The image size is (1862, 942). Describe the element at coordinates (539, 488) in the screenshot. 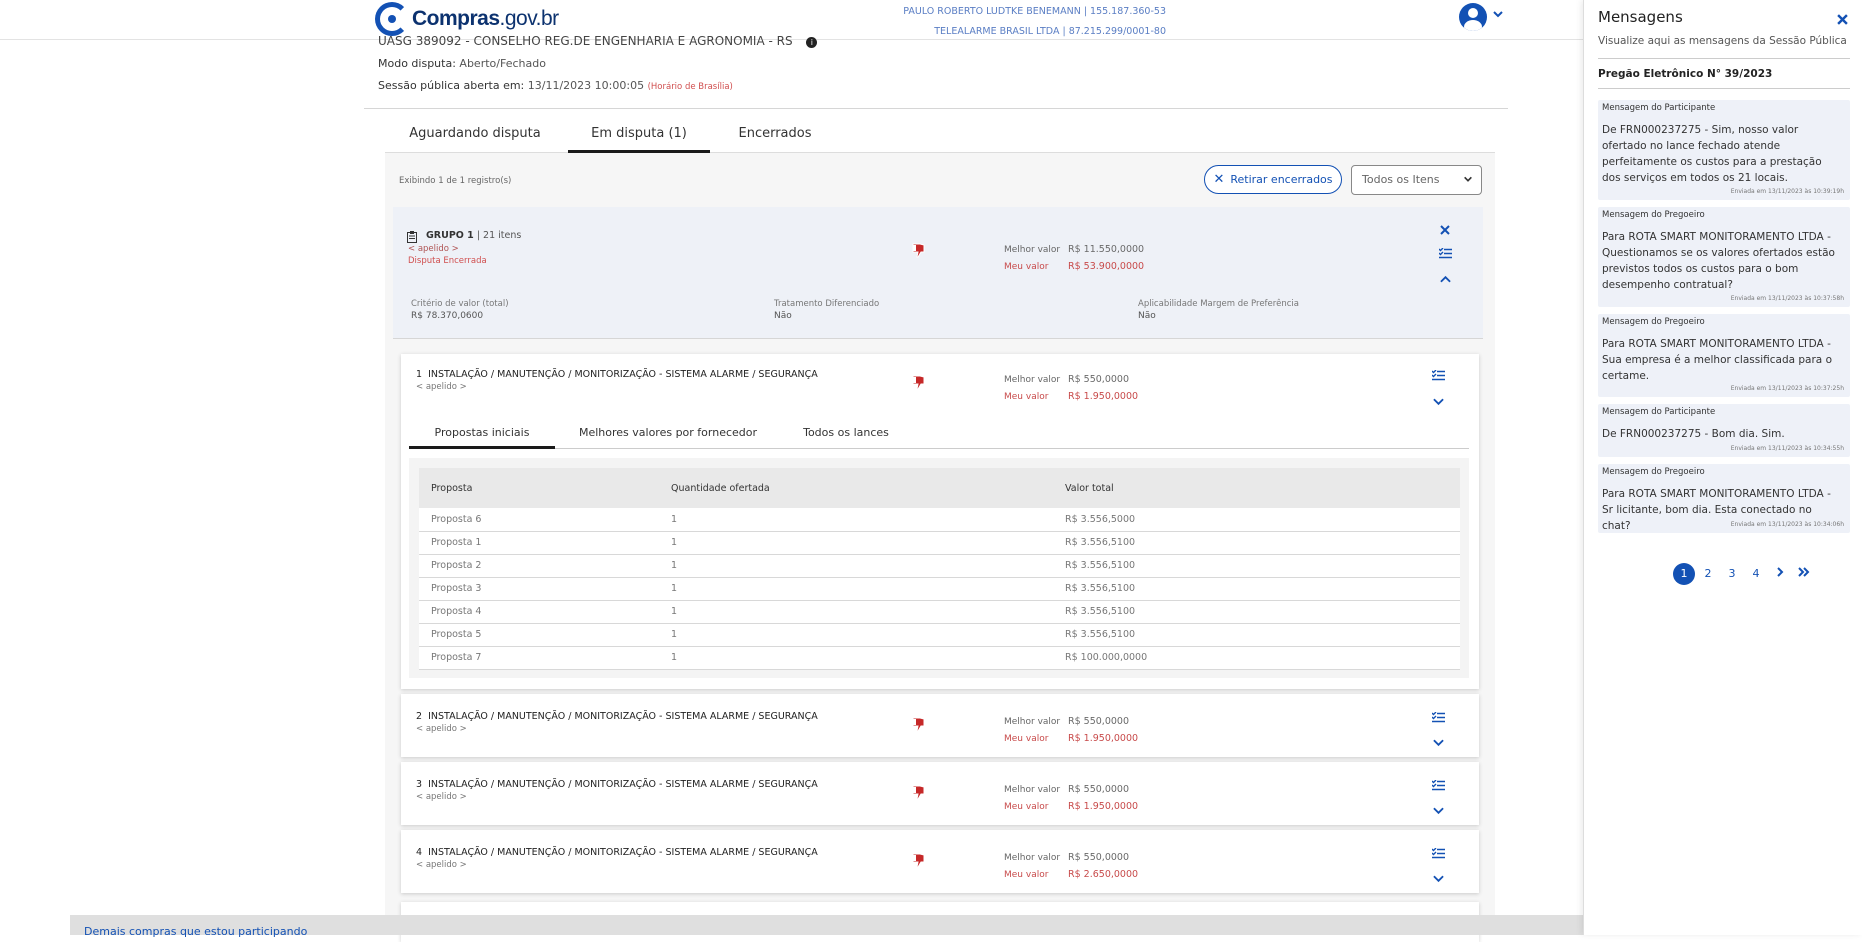

I see `col-proposta: Proposta` at that location.